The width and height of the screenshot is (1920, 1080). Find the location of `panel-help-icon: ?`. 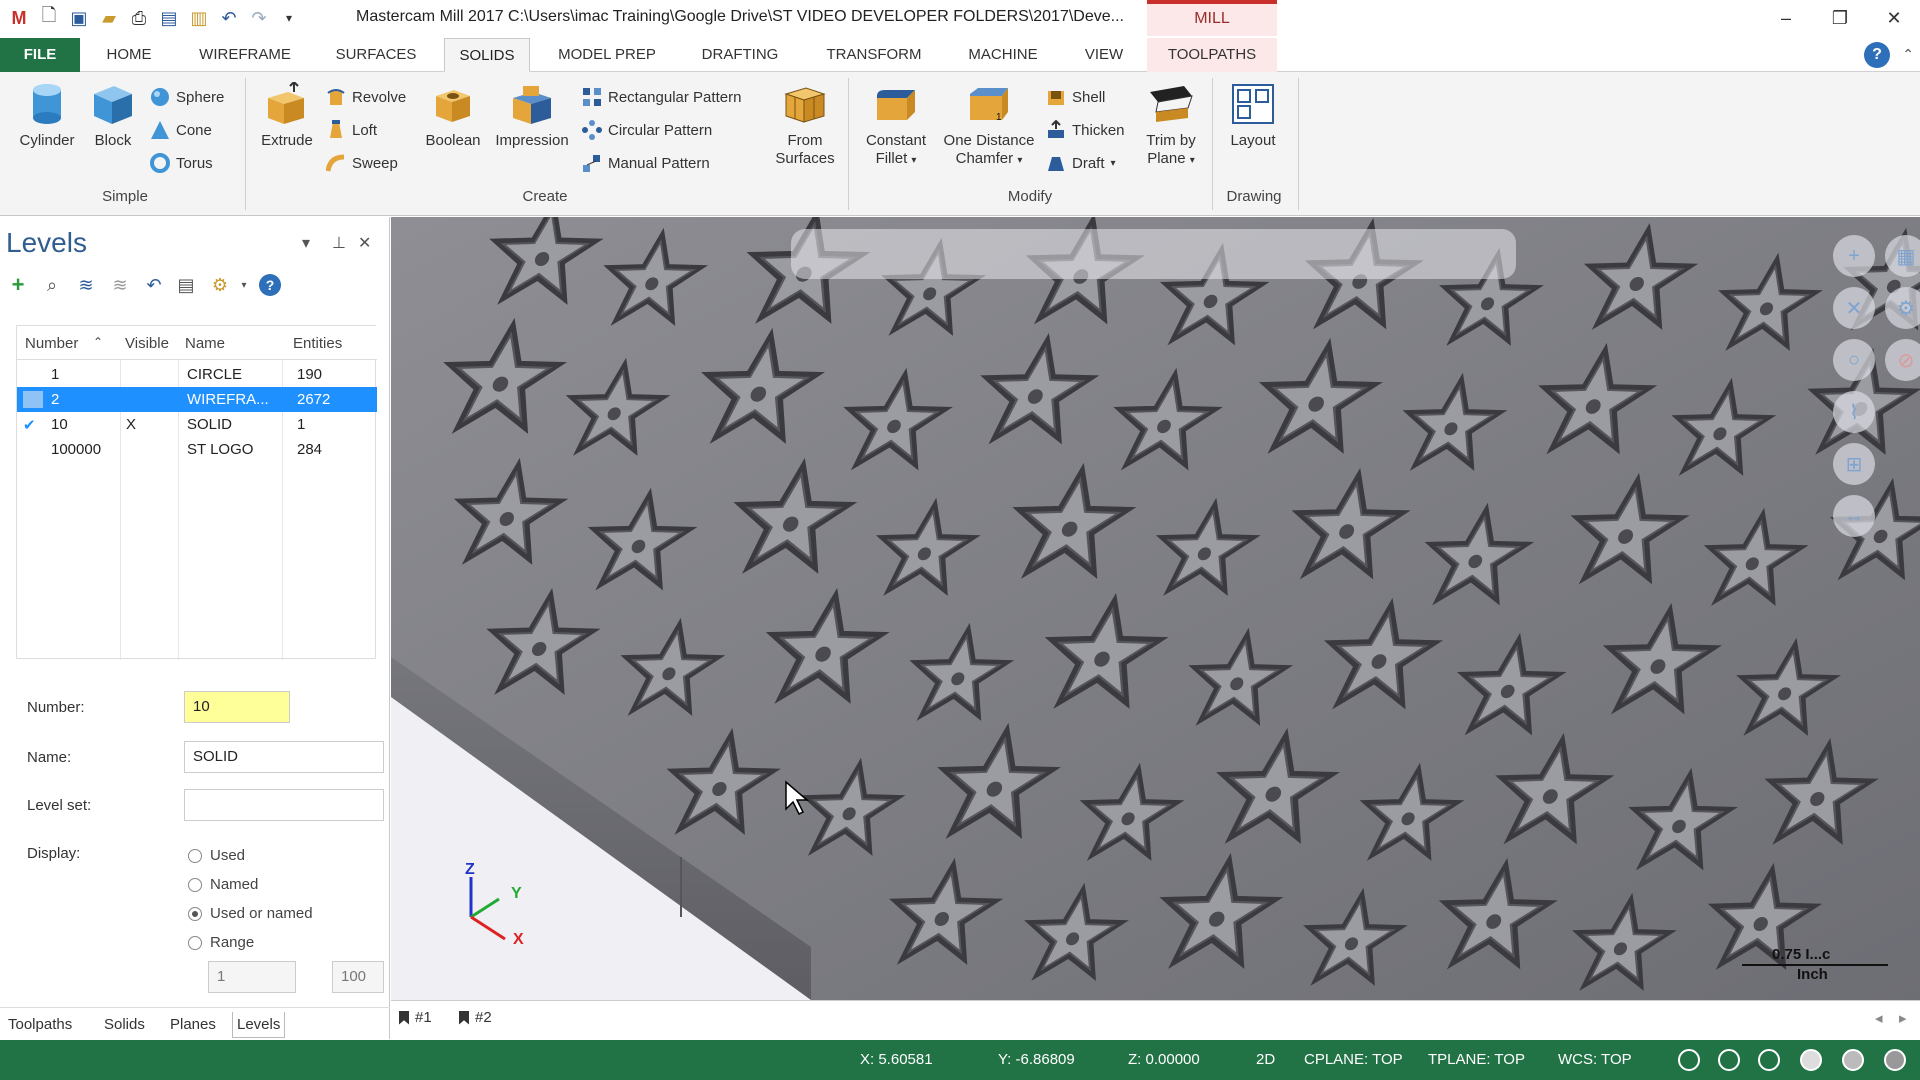

panel-help-icon: ? is located at coordinates (270, 285).